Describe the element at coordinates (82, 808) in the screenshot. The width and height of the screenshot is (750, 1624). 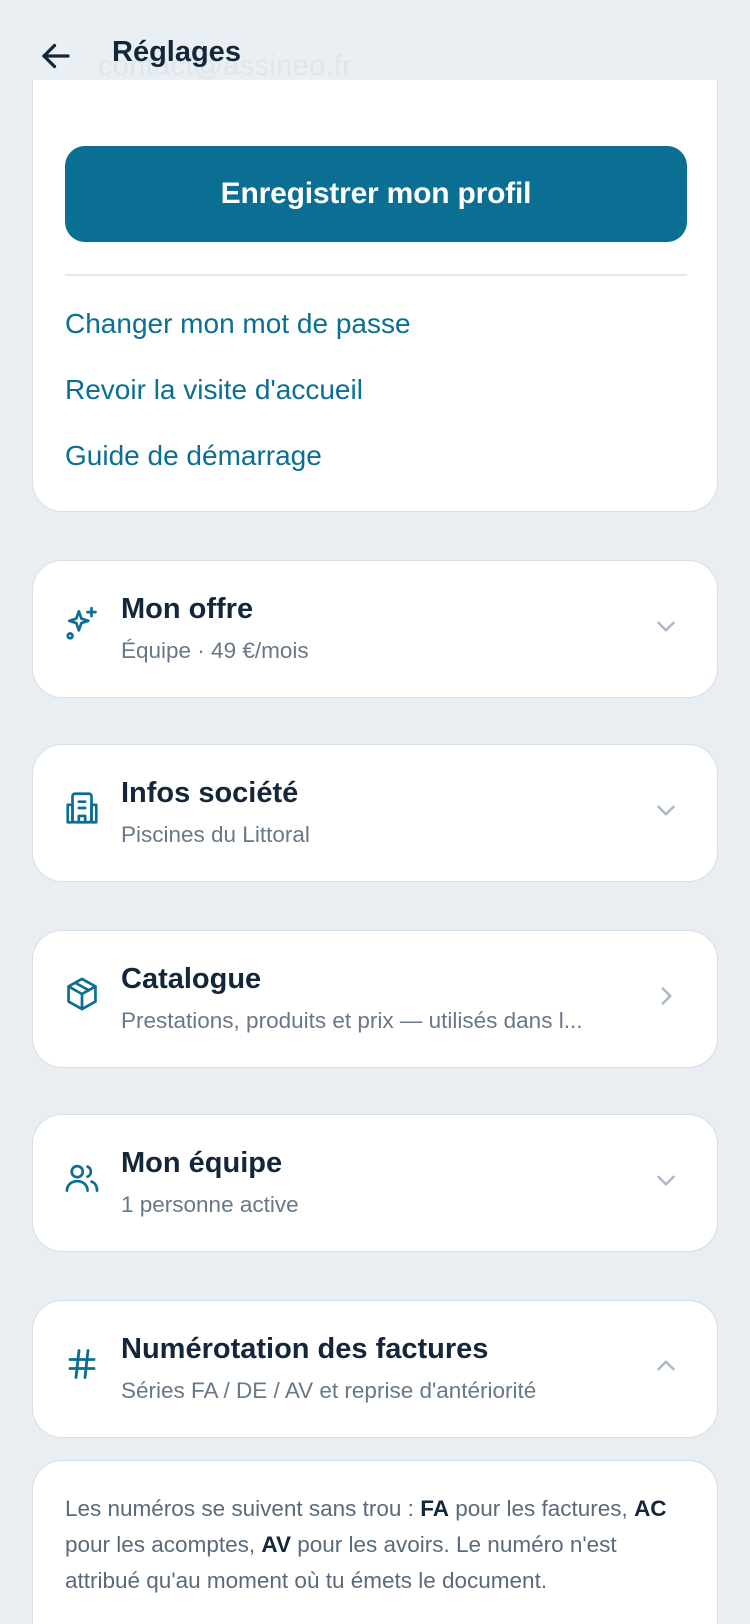
I see `building-icon` at that location.